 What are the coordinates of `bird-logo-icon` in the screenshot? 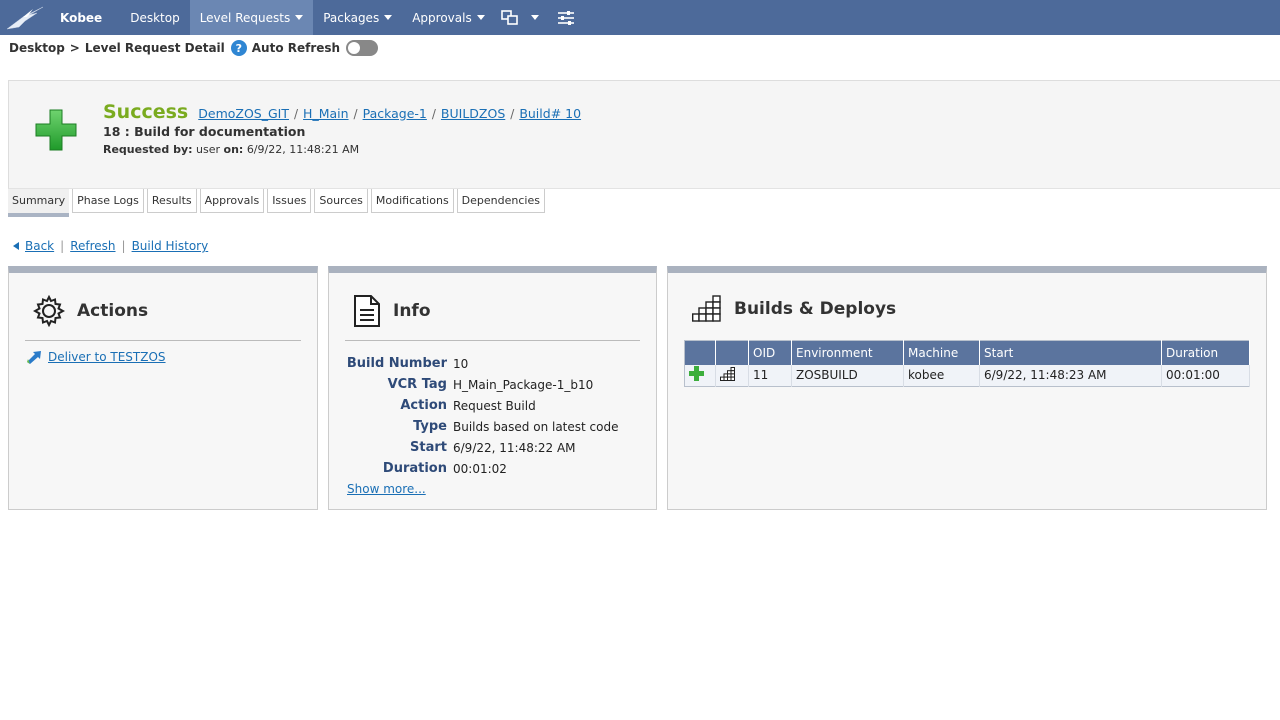 It's located at (25, 17).